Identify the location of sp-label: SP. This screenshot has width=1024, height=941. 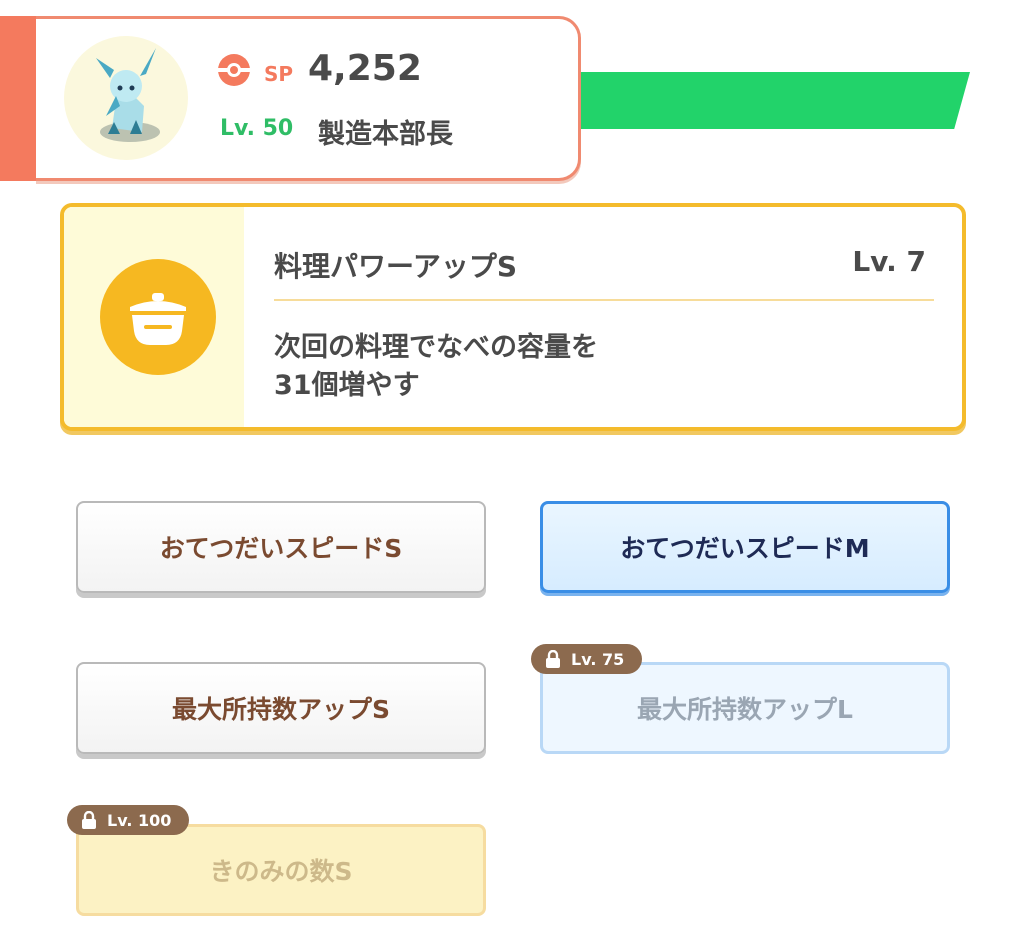
(279, 74).